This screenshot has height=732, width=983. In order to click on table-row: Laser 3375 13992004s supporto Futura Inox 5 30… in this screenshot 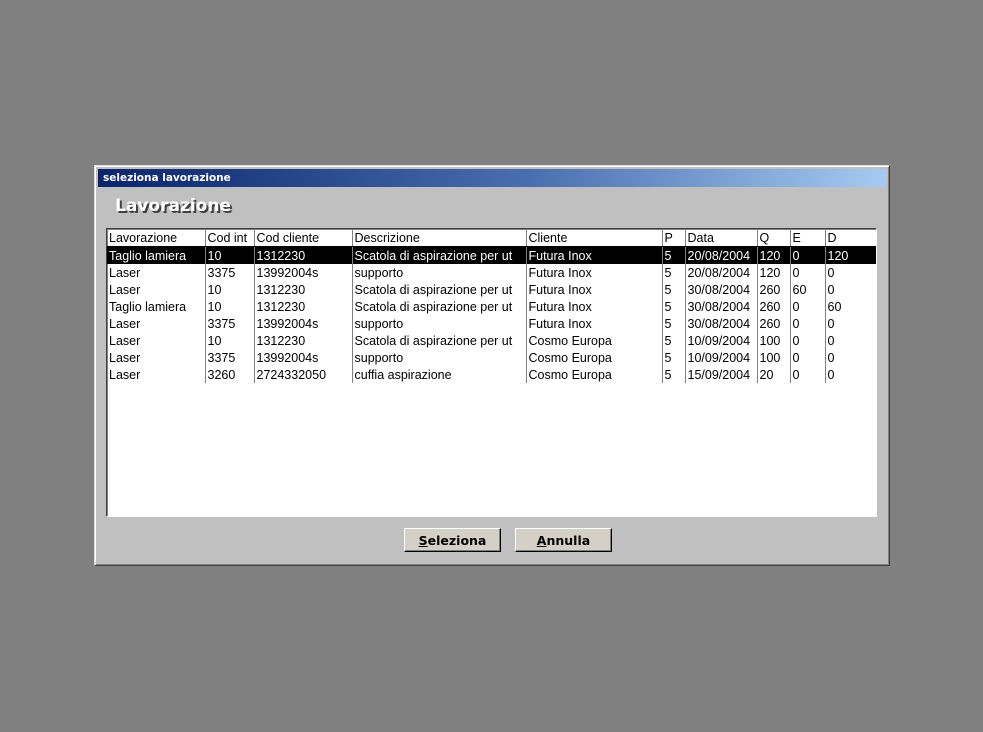, I will do `click(491, 323)`.